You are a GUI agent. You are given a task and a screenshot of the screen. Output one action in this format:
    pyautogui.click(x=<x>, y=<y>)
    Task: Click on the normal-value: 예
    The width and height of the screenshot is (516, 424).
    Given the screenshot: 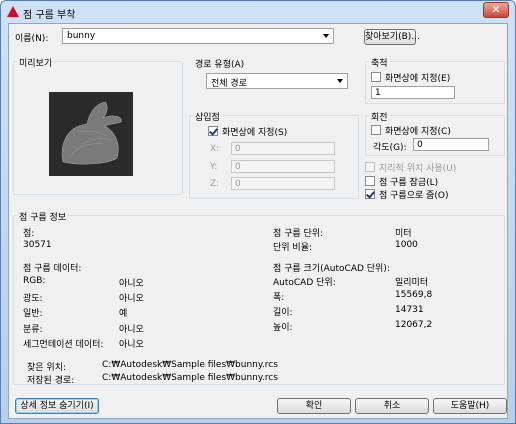 What is the action you would take?
    pyautogui.click(x=123, y=314)
    